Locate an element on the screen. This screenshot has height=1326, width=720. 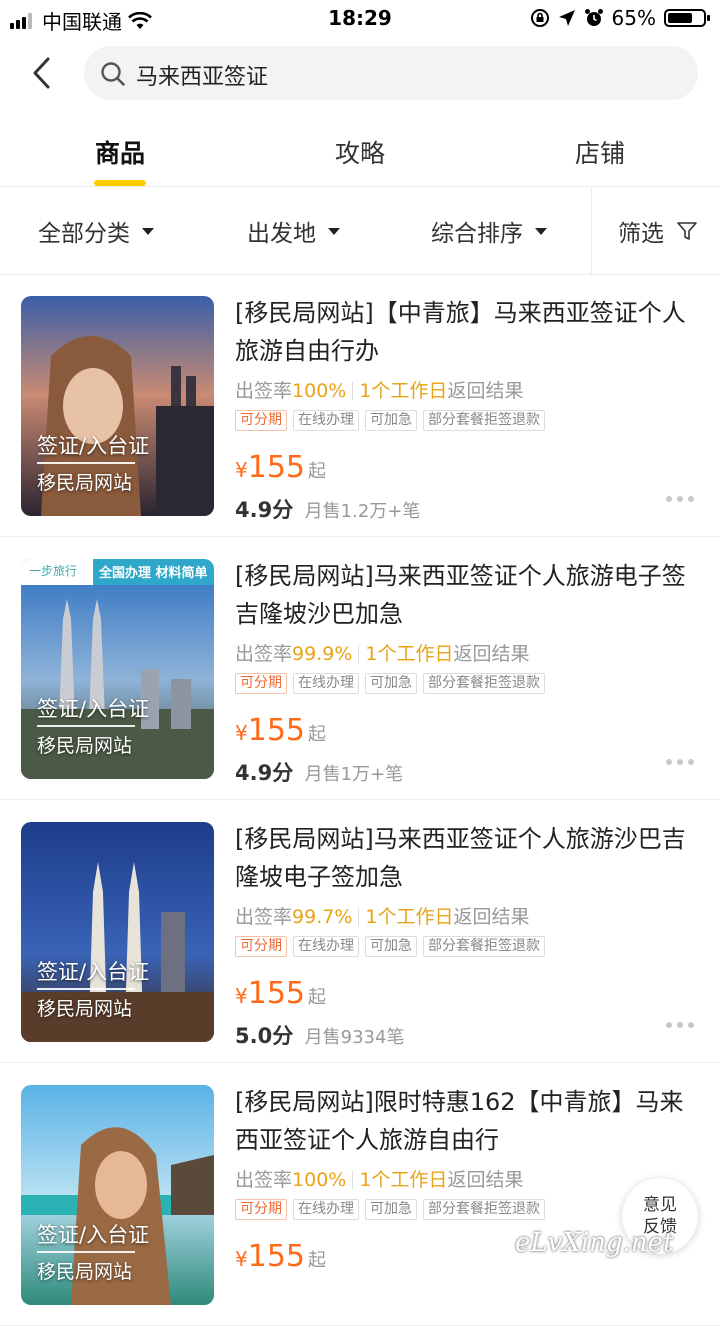
battery-icon is located at coordinates (687, 18).